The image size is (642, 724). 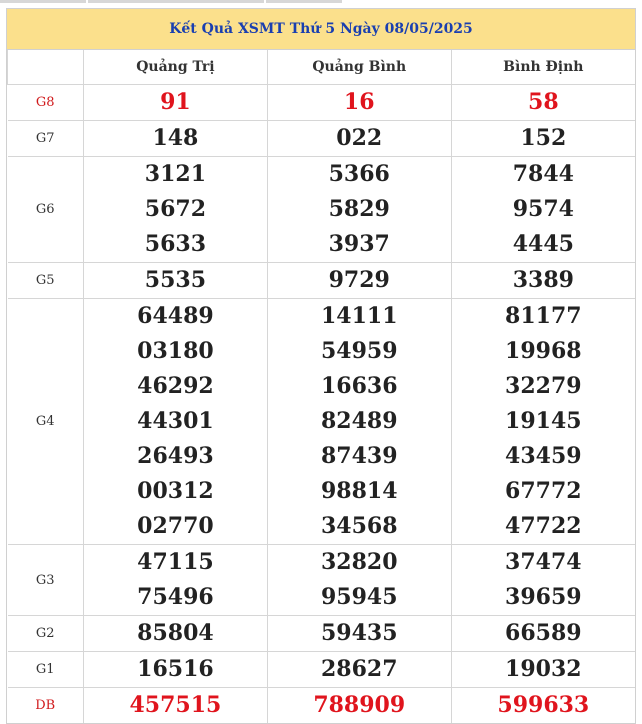 I want to click on prize-number: 3389, so click(x=543, y=280).